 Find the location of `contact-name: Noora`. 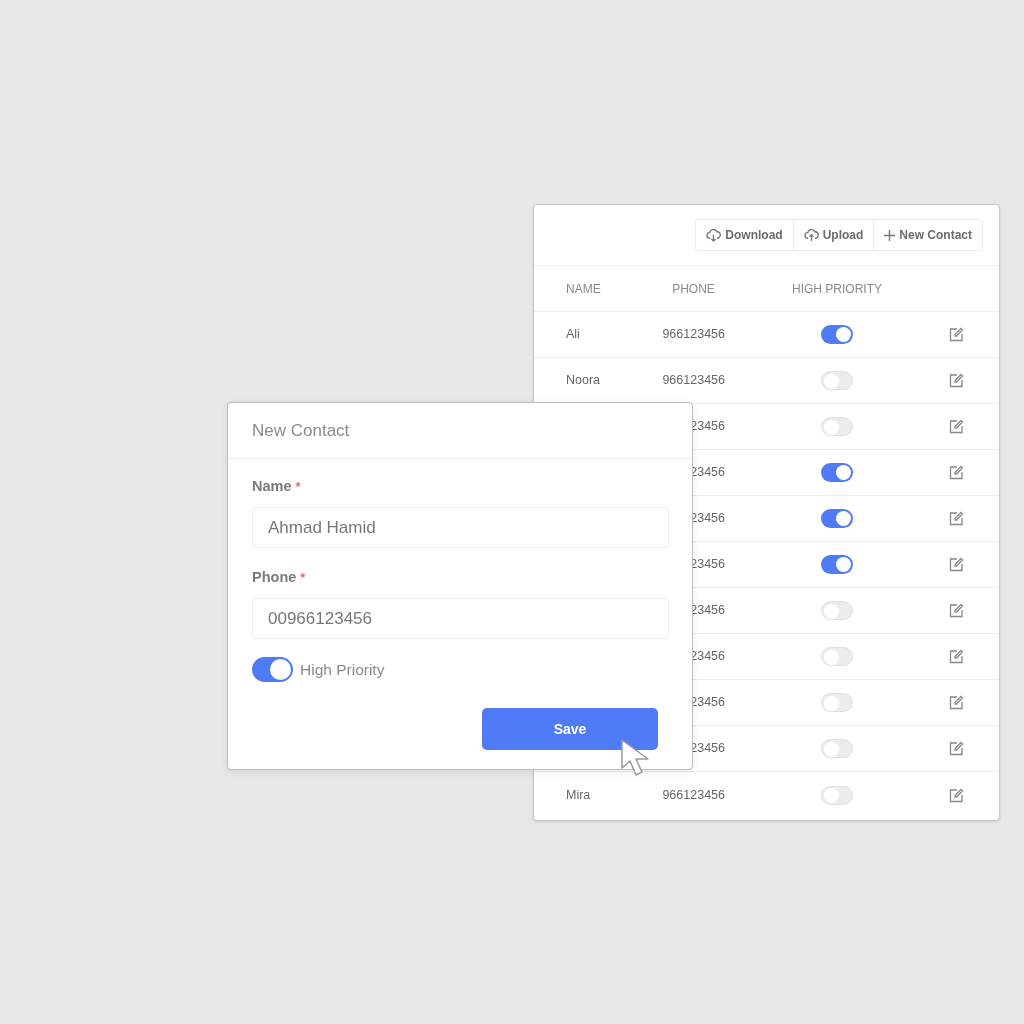

contact-name: Noora is located at coordinates (583, 380).